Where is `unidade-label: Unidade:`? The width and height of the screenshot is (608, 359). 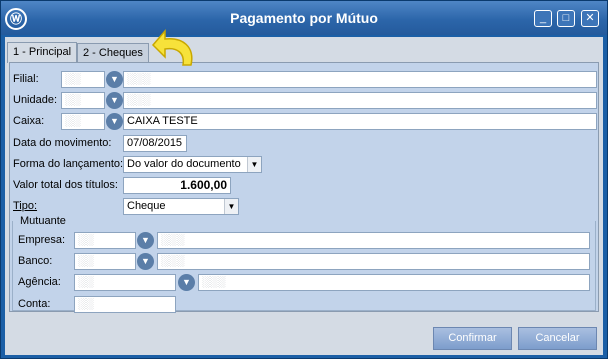
unidade-label: Unidade: is located at coordinates (35, 100).